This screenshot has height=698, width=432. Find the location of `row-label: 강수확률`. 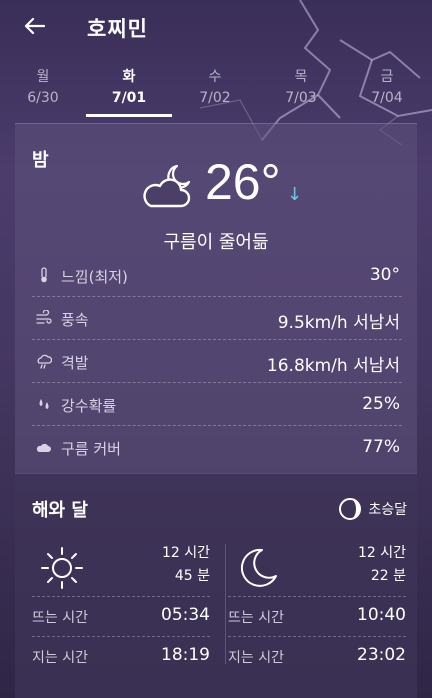

row-label: 강수확률 is located at coordinates (89, 406).